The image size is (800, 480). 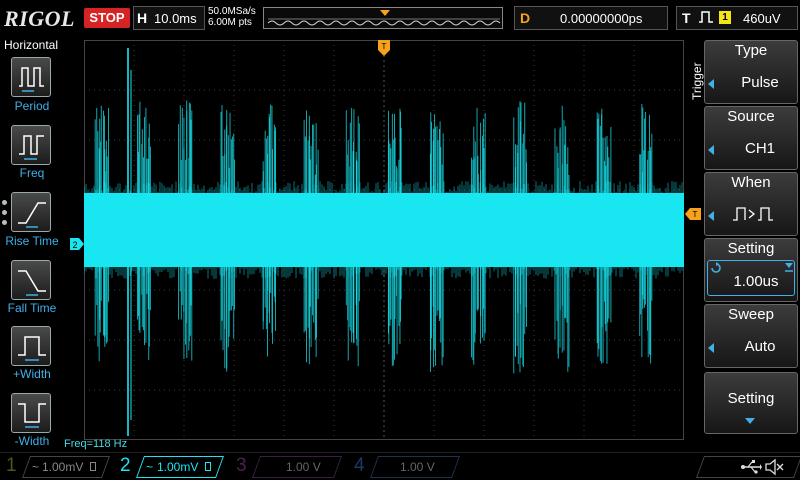 I want to click on rise-time-button, so click(x=31, y=212).